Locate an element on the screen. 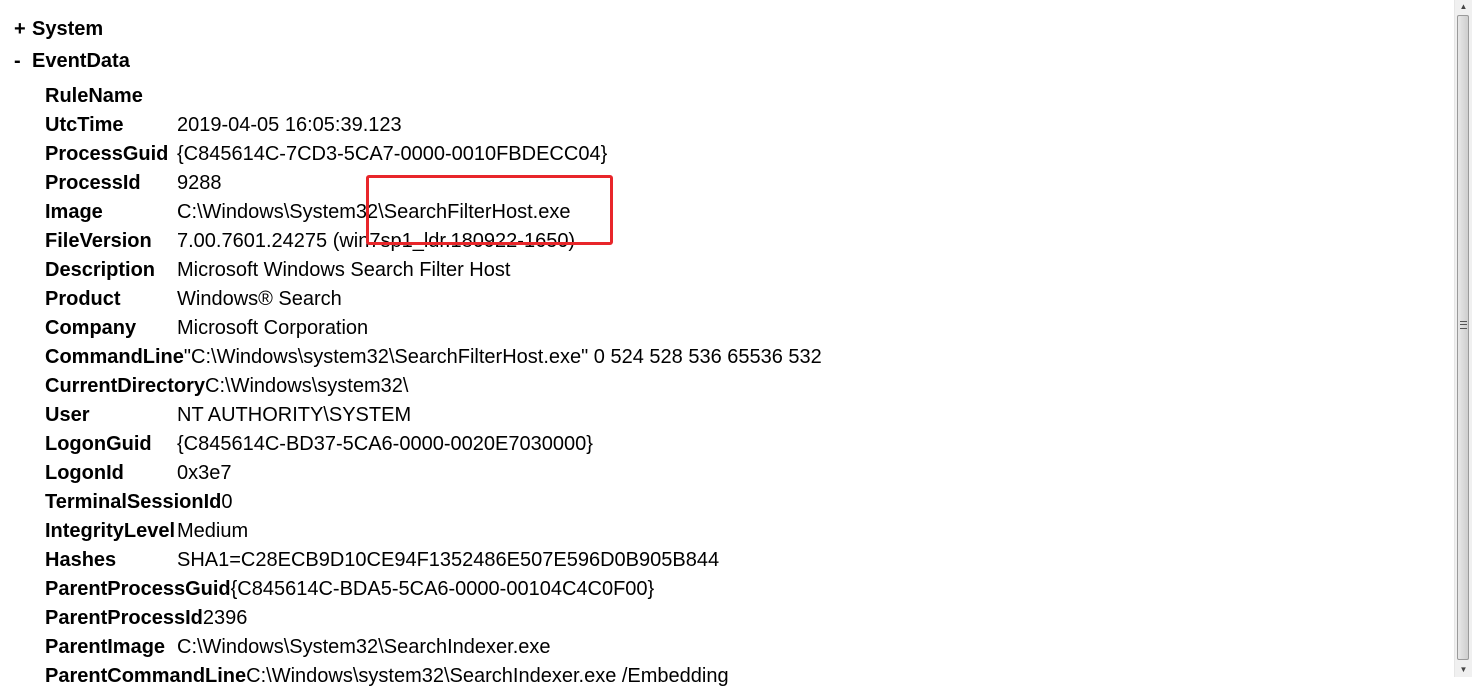  field-value: {C845614C-7CD3-5CA7-0000-0010FBDECC04} is located at coordinates (392, 154).